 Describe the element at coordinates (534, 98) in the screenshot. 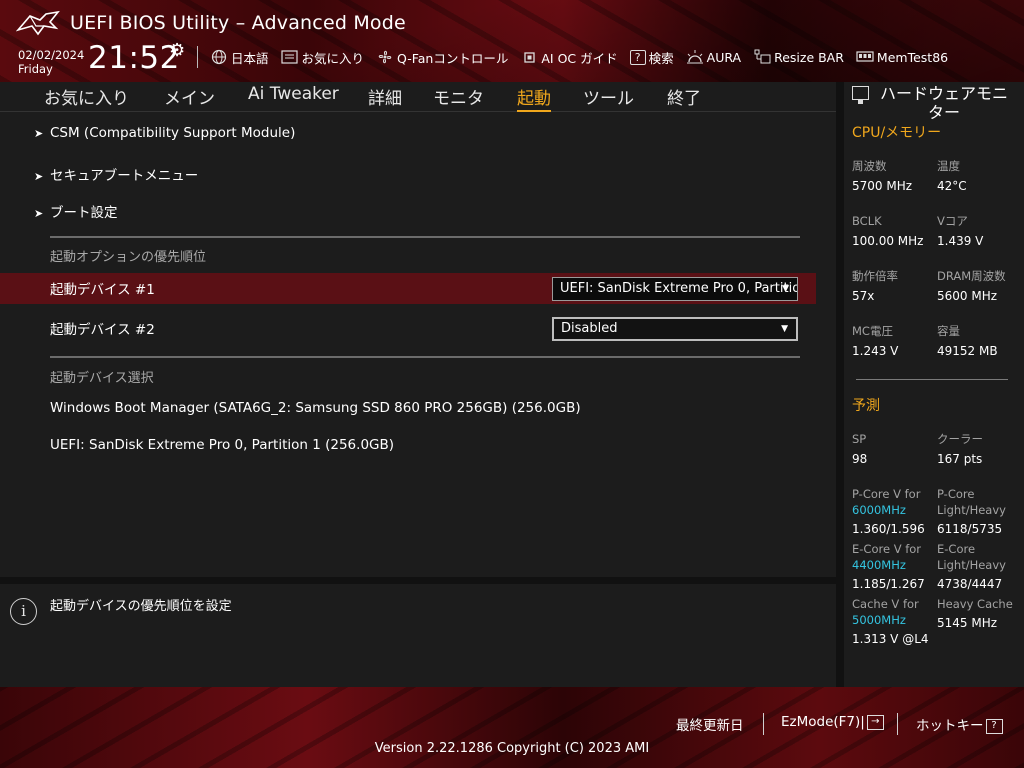

I see `tab-boot: 起動` at that location.